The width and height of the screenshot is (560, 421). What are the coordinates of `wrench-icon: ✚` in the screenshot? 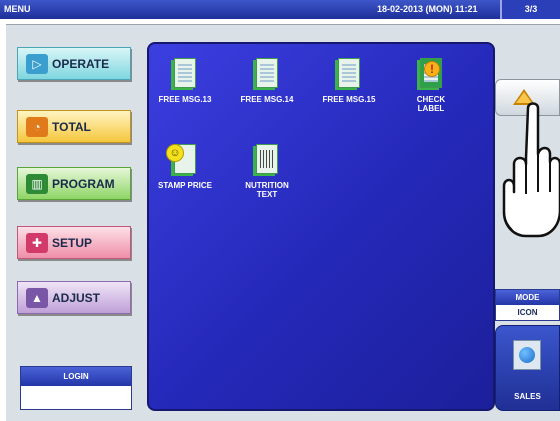 It's located at (37, 242).